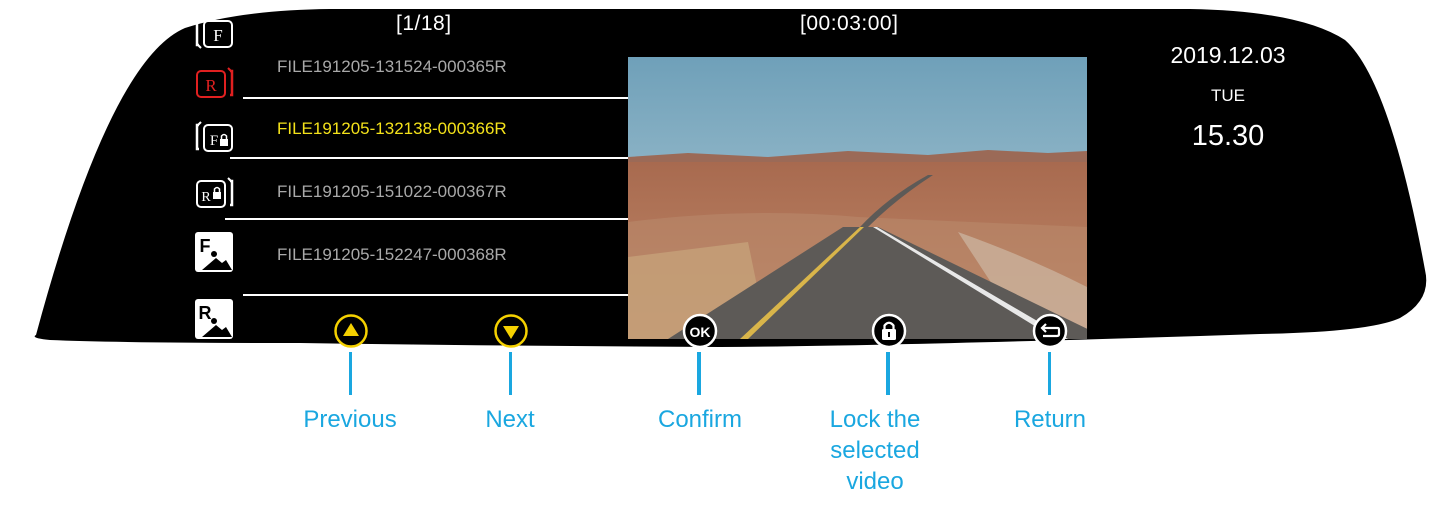 Image resolution: width=1442 pixels, height=506 pixels. I want to click on rear-photo-icon: R, so click(220, 319).